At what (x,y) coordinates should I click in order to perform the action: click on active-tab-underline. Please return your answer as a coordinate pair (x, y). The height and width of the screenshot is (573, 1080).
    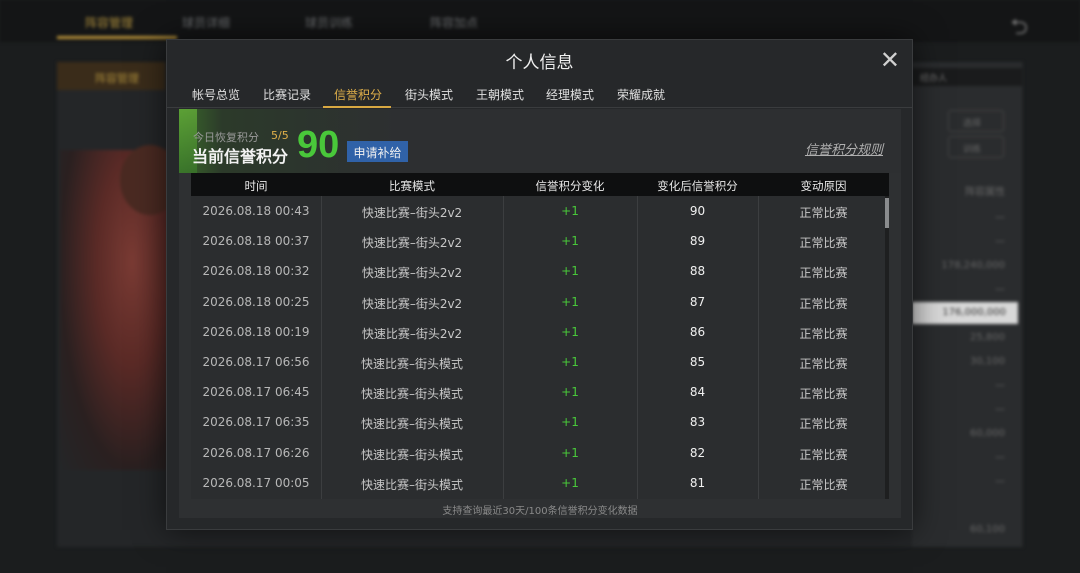
    Looking at the image, I should click on (357, 107).